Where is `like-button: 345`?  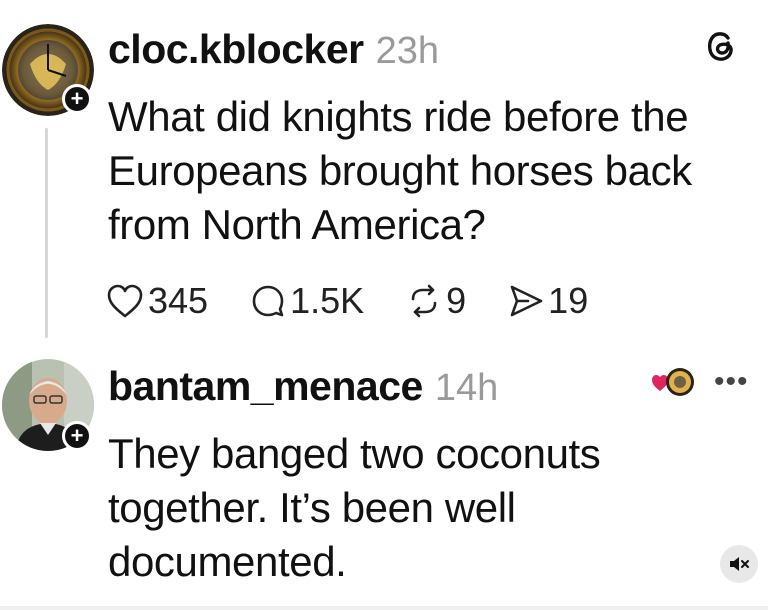 like-button: 345 is located at coordinates (157, 301).